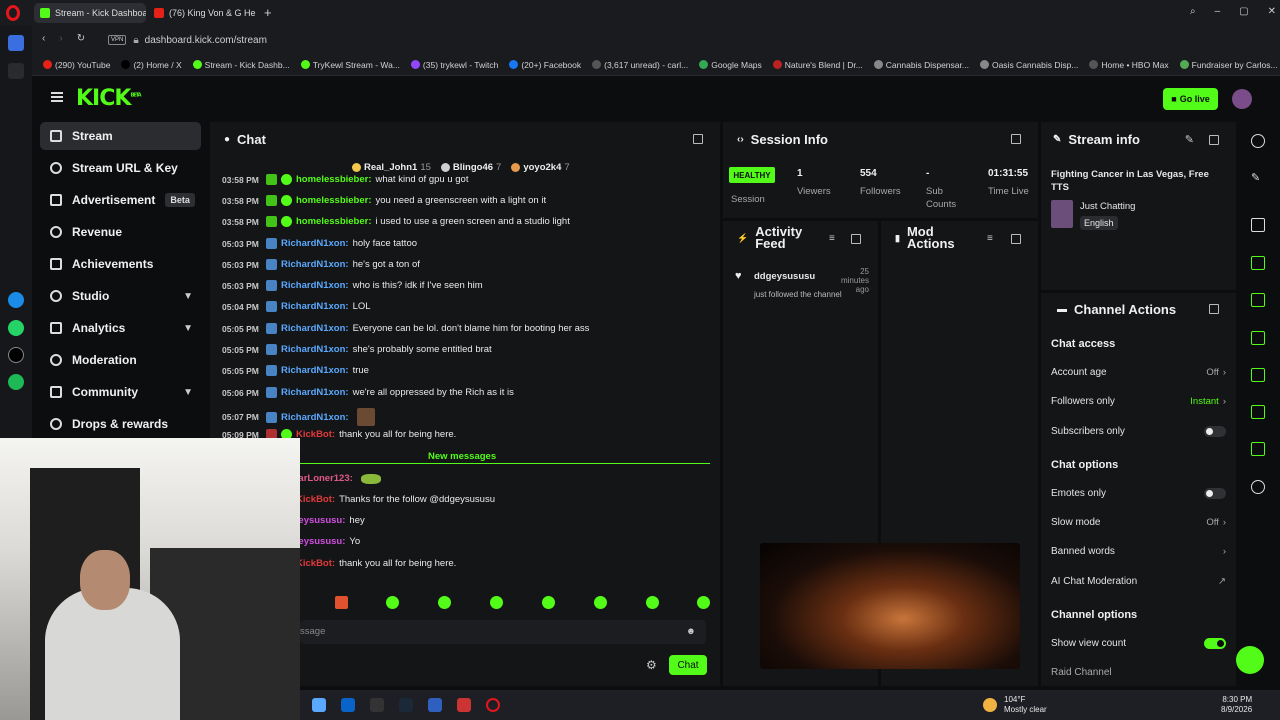 This screenshot has height=720, width=1280. Describe the element at coordinates (268, 12) in the screenshot. I see `new-tab-icon: +` at that location.